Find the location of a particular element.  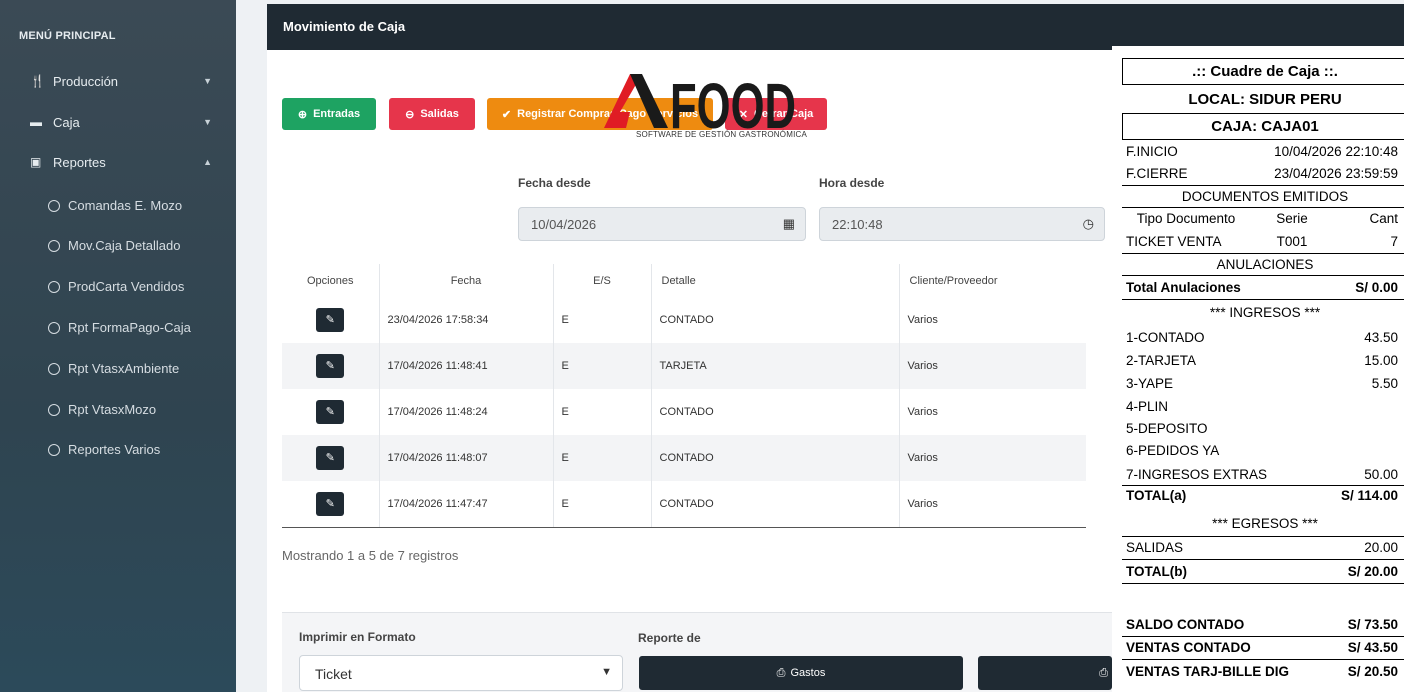

ingresos-title: *** INGRESOS *** is located at coordinates (1265, 312).